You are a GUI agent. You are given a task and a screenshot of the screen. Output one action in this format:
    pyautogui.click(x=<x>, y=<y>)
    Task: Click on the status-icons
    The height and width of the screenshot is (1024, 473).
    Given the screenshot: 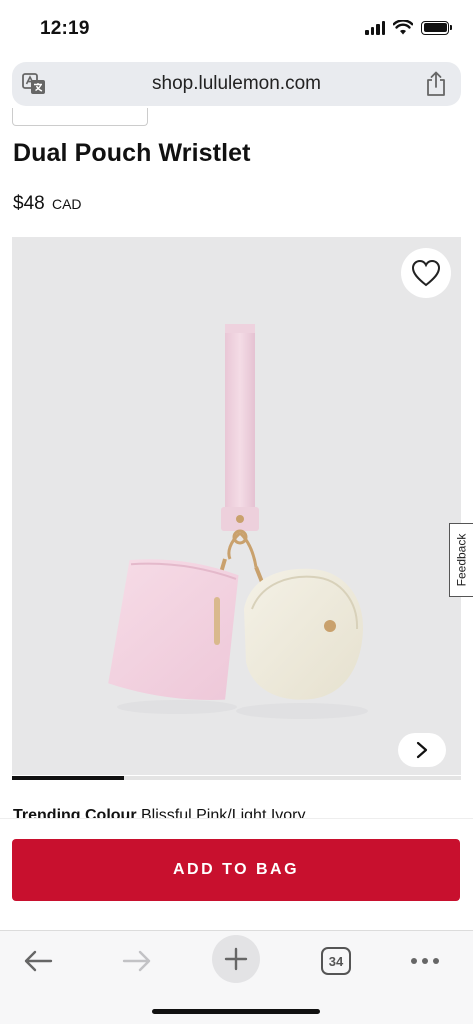 What is the action you would take?
    pyautogui.click(x=408, y=27)
    